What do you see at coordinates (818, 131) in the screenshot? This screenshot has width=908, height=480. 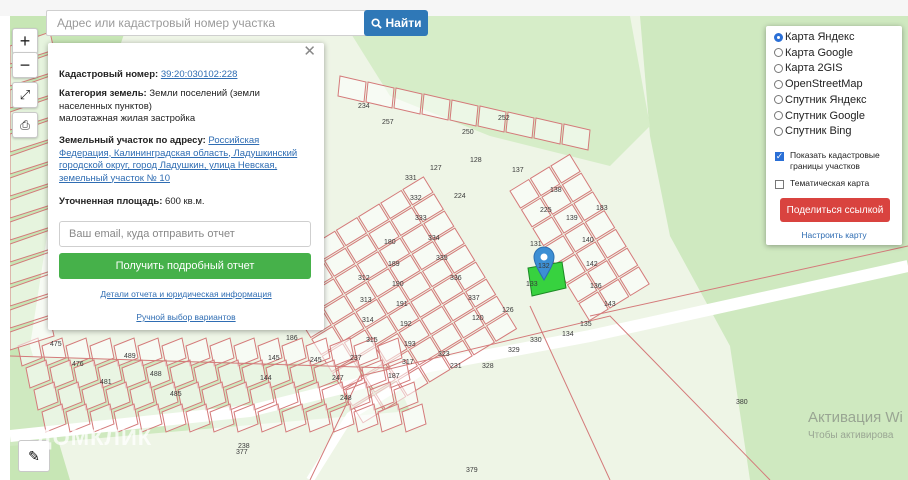 I see `layer-option-label: Спутник Bing` at bounding box center [818, 131].